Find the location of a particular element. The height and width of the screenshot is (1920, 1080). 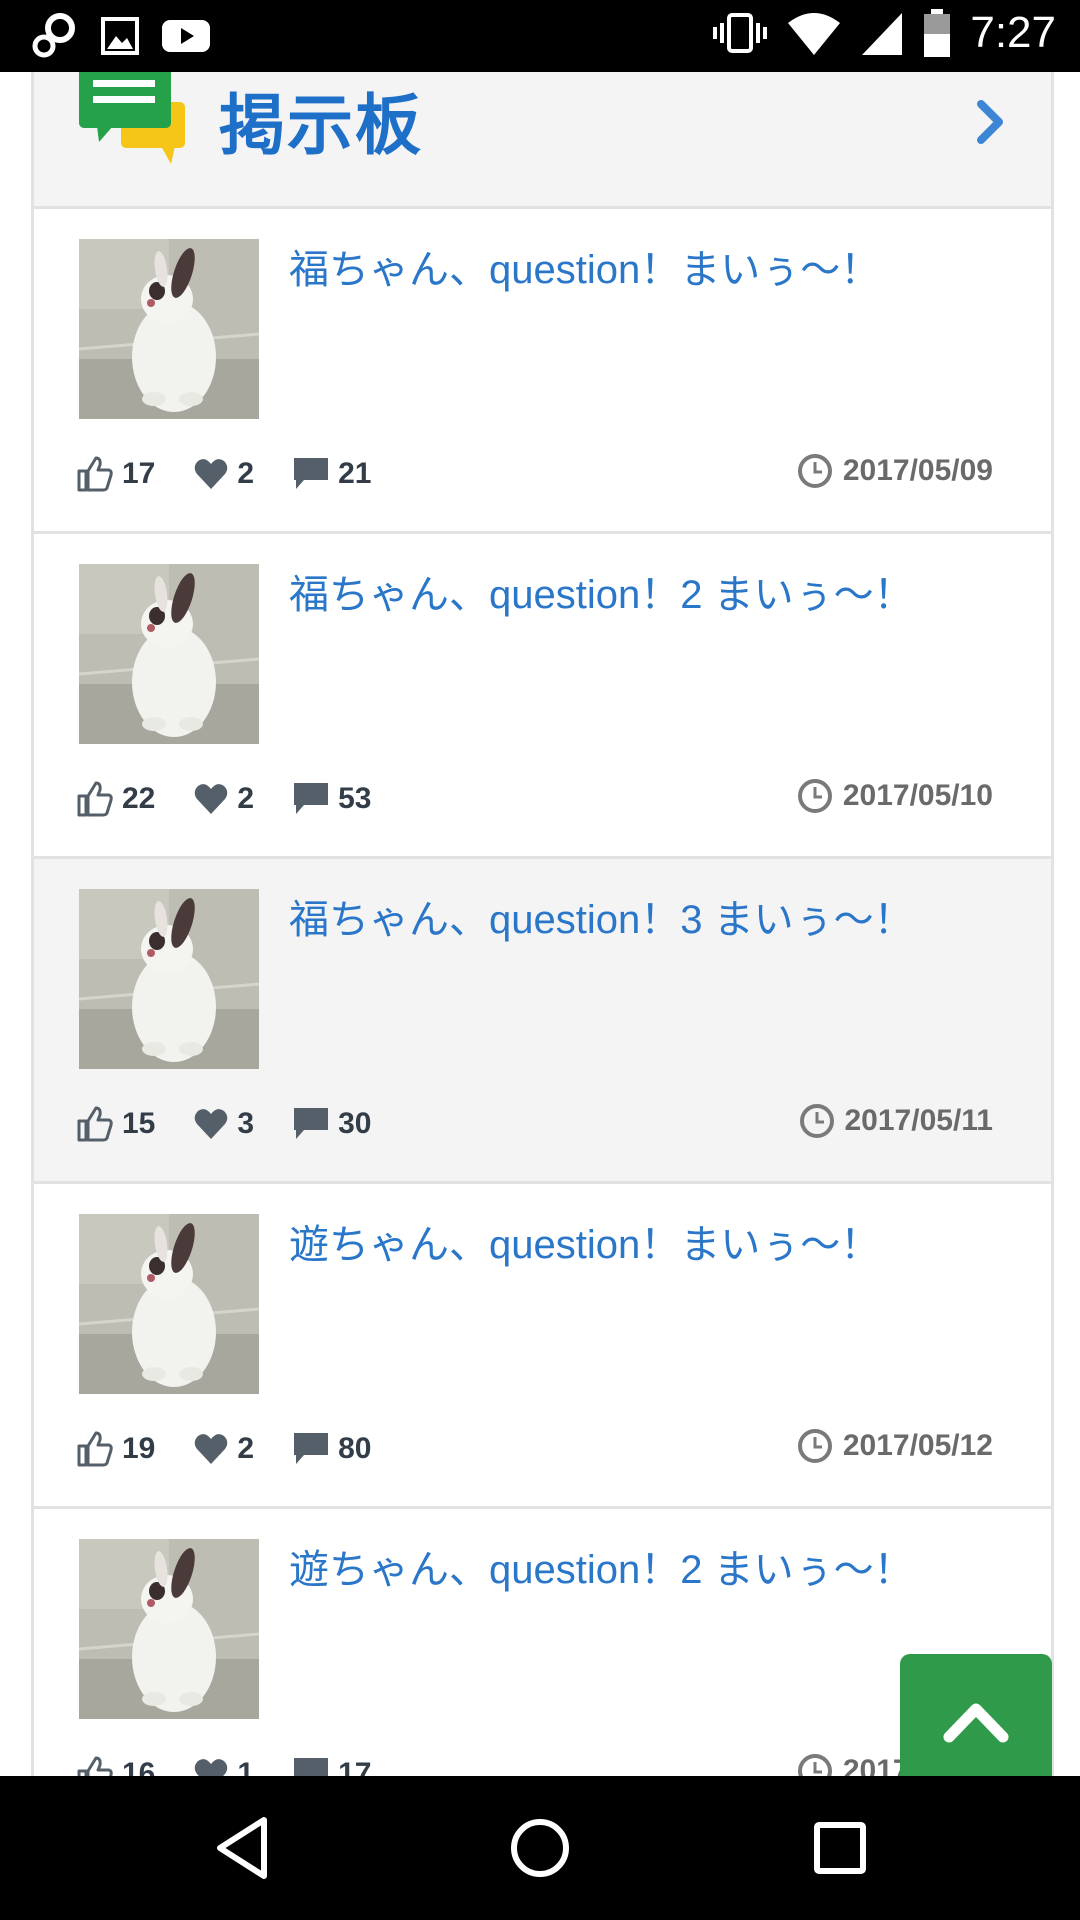

page-title: 掲示板 is located at coordinates (321, 125).